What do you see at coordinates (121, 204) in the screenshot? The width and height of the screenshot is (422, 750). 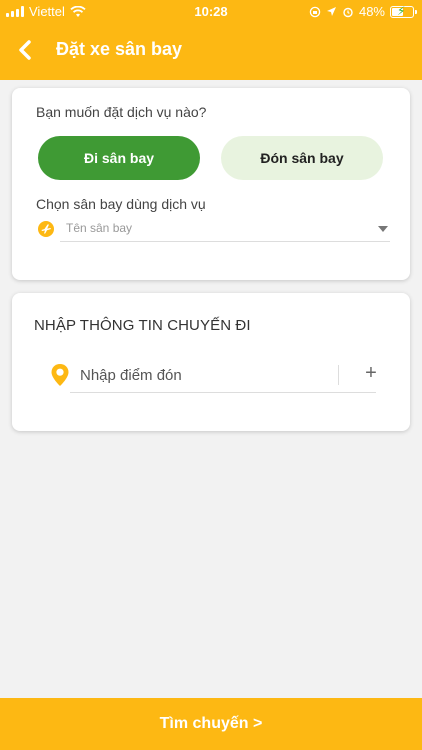 I see `airport-label: Chọn sân bay dùng dịch vụ` at bounding box center [121, 204].